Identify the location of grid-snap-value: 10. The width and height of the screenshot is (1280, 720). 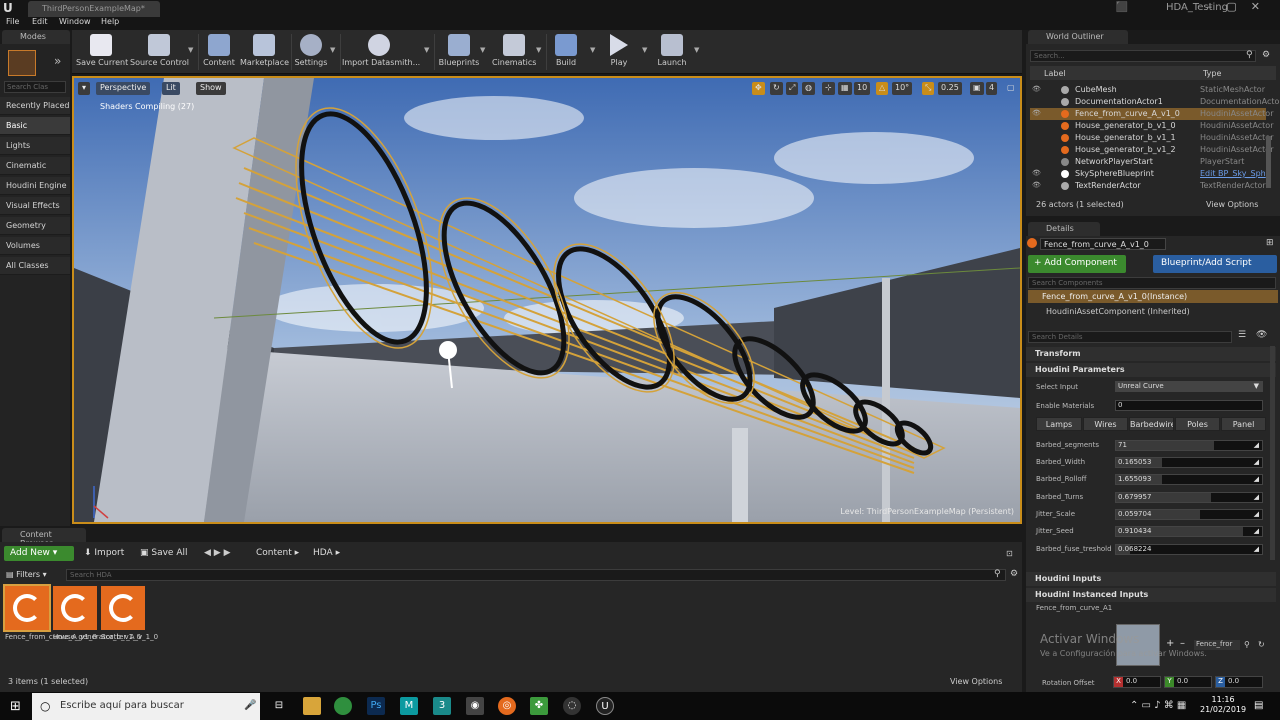
(862, 88).